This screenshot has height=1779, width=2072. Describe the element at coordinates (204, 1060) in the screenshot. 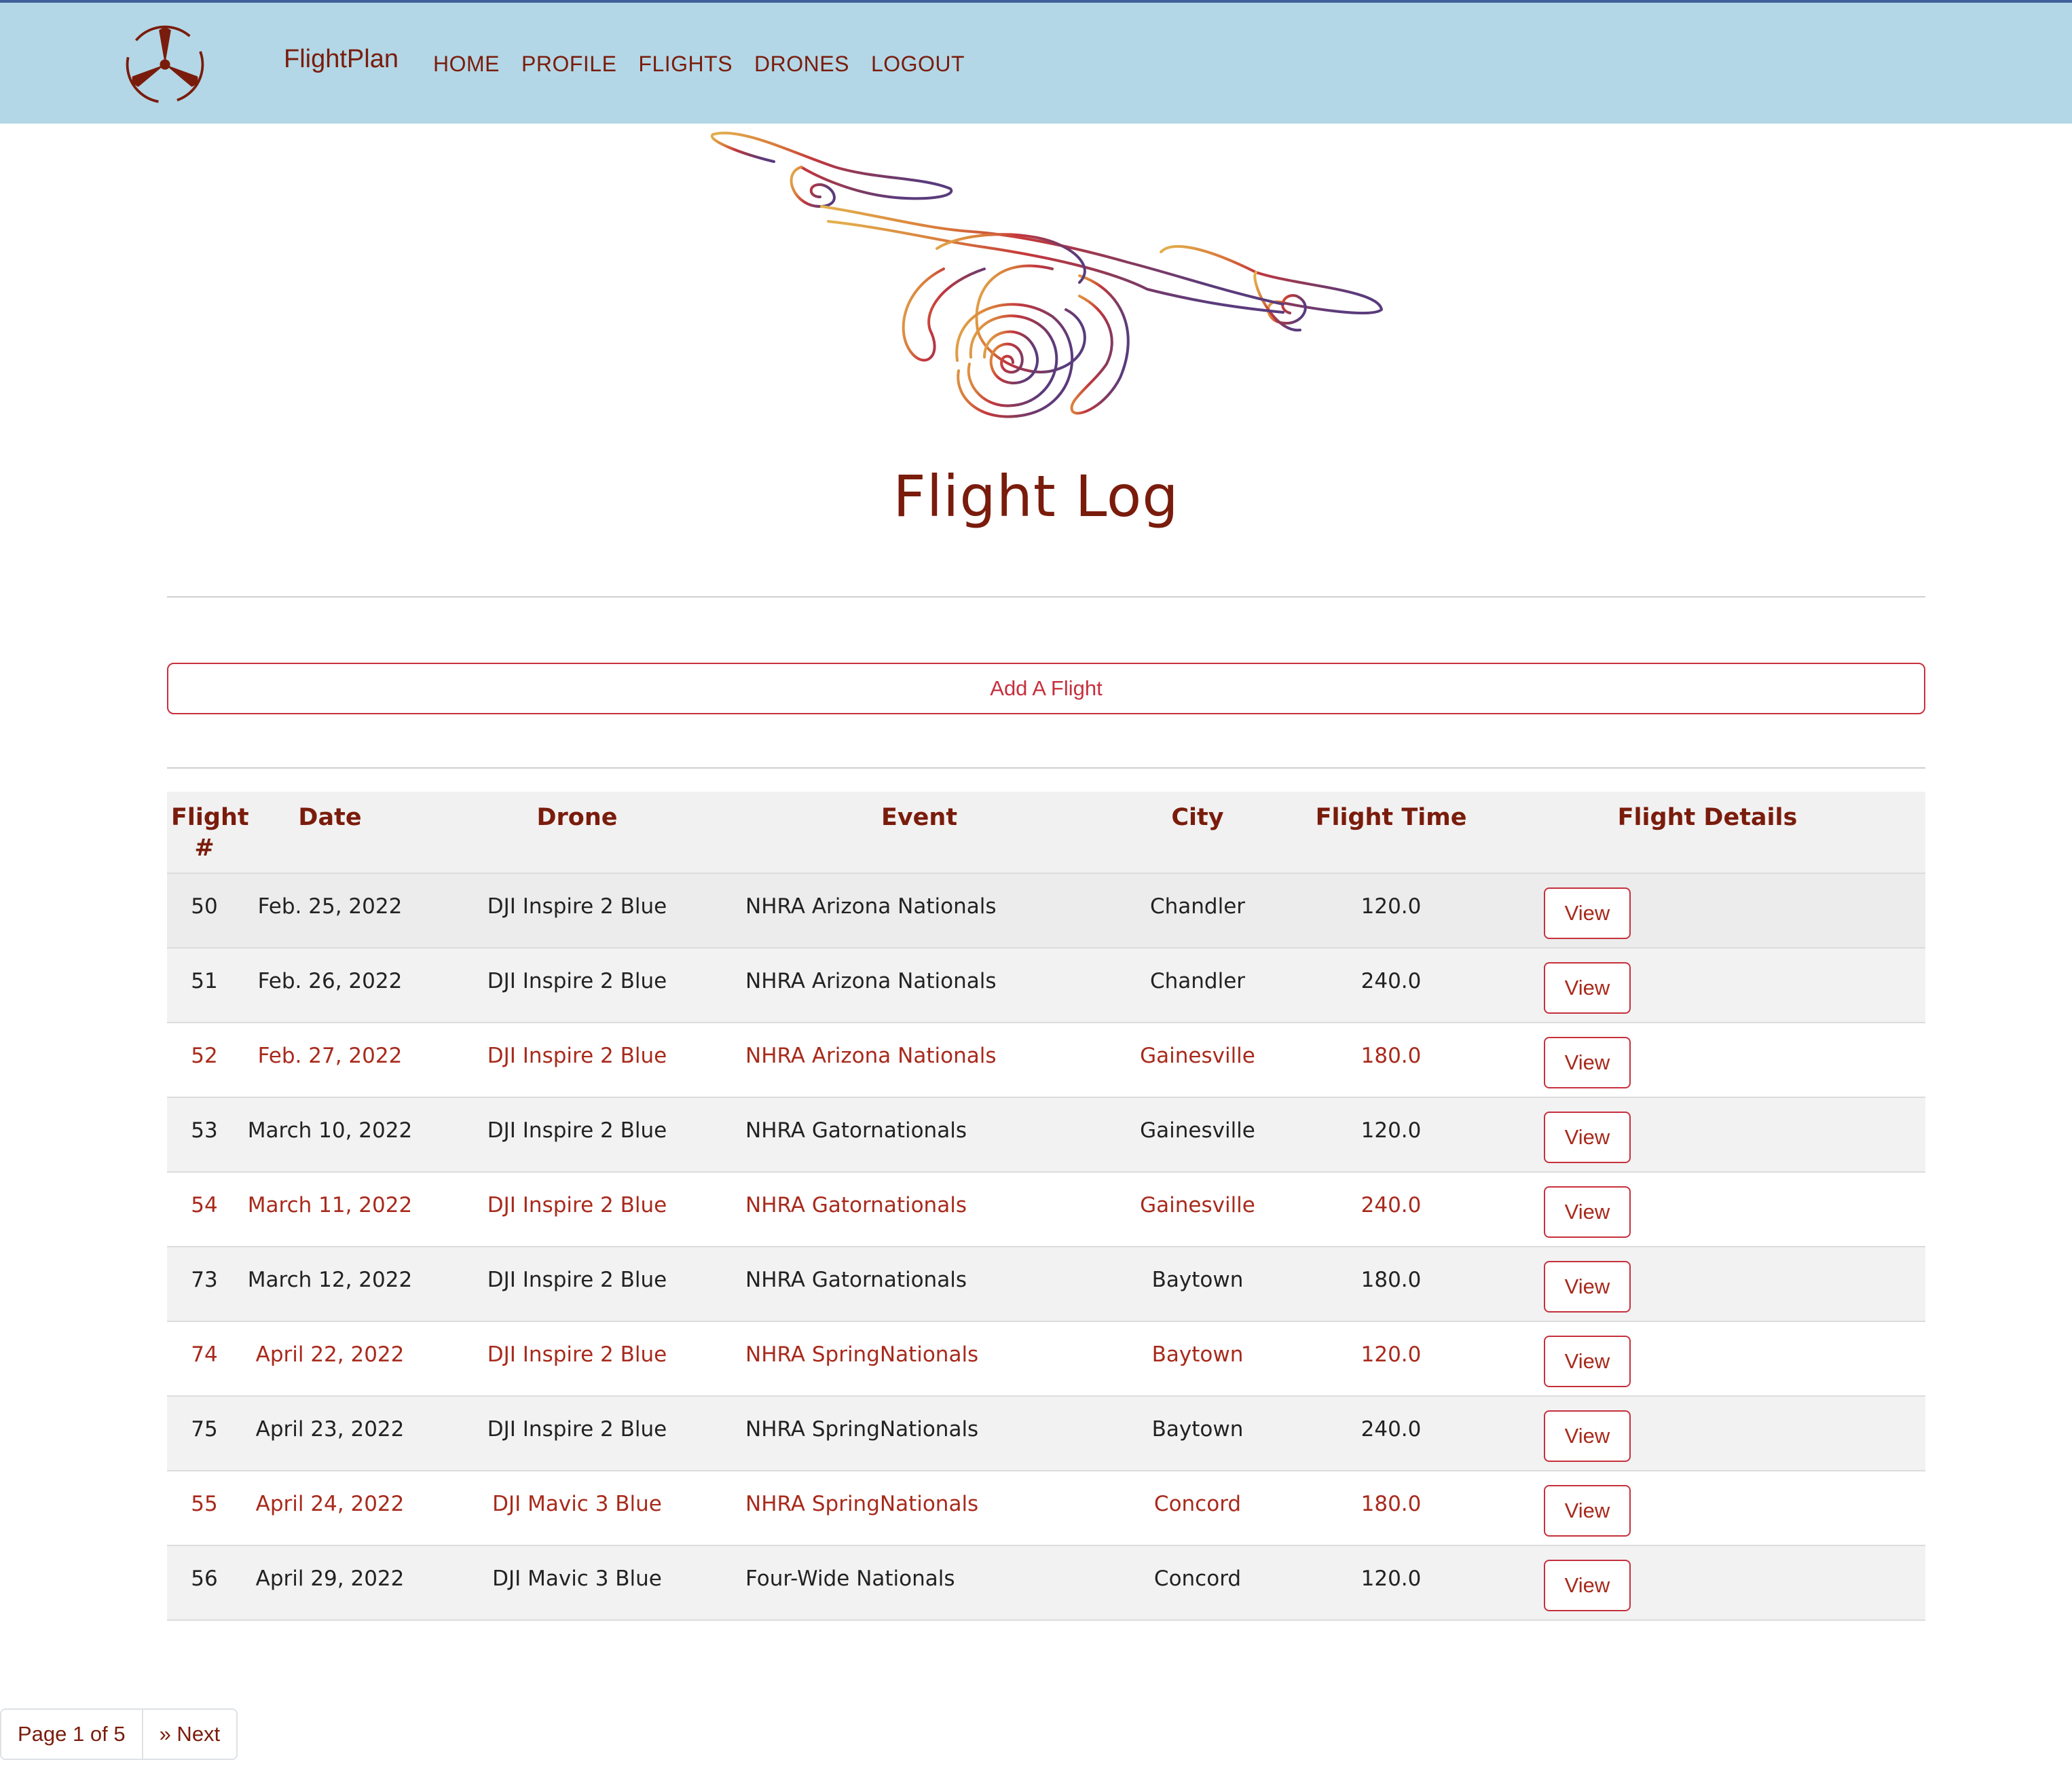

I see `cell-flight-number: 52` at that location.